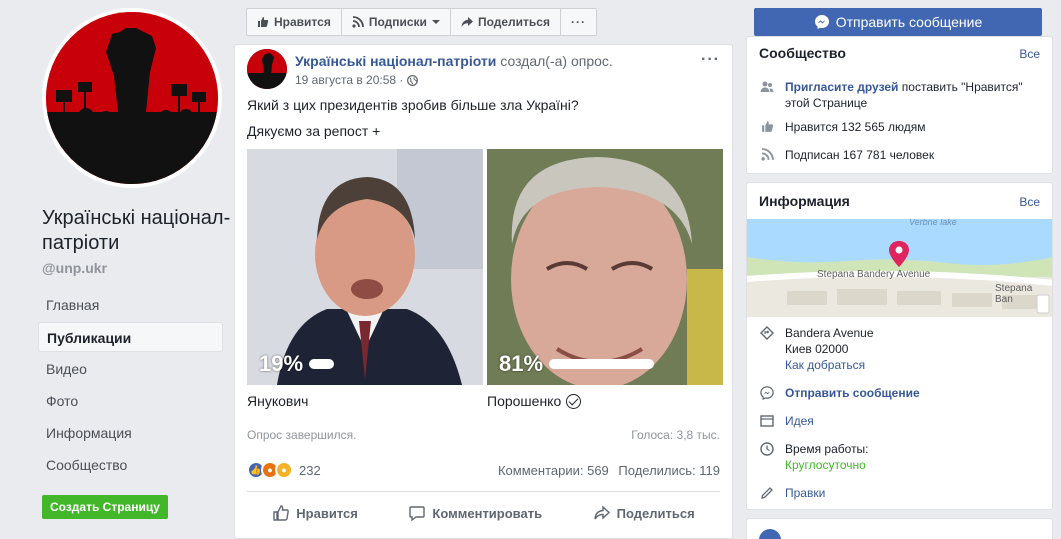 The image size is (1061, 539). I want to click on community-see-all: Все, so click(1029, 54).